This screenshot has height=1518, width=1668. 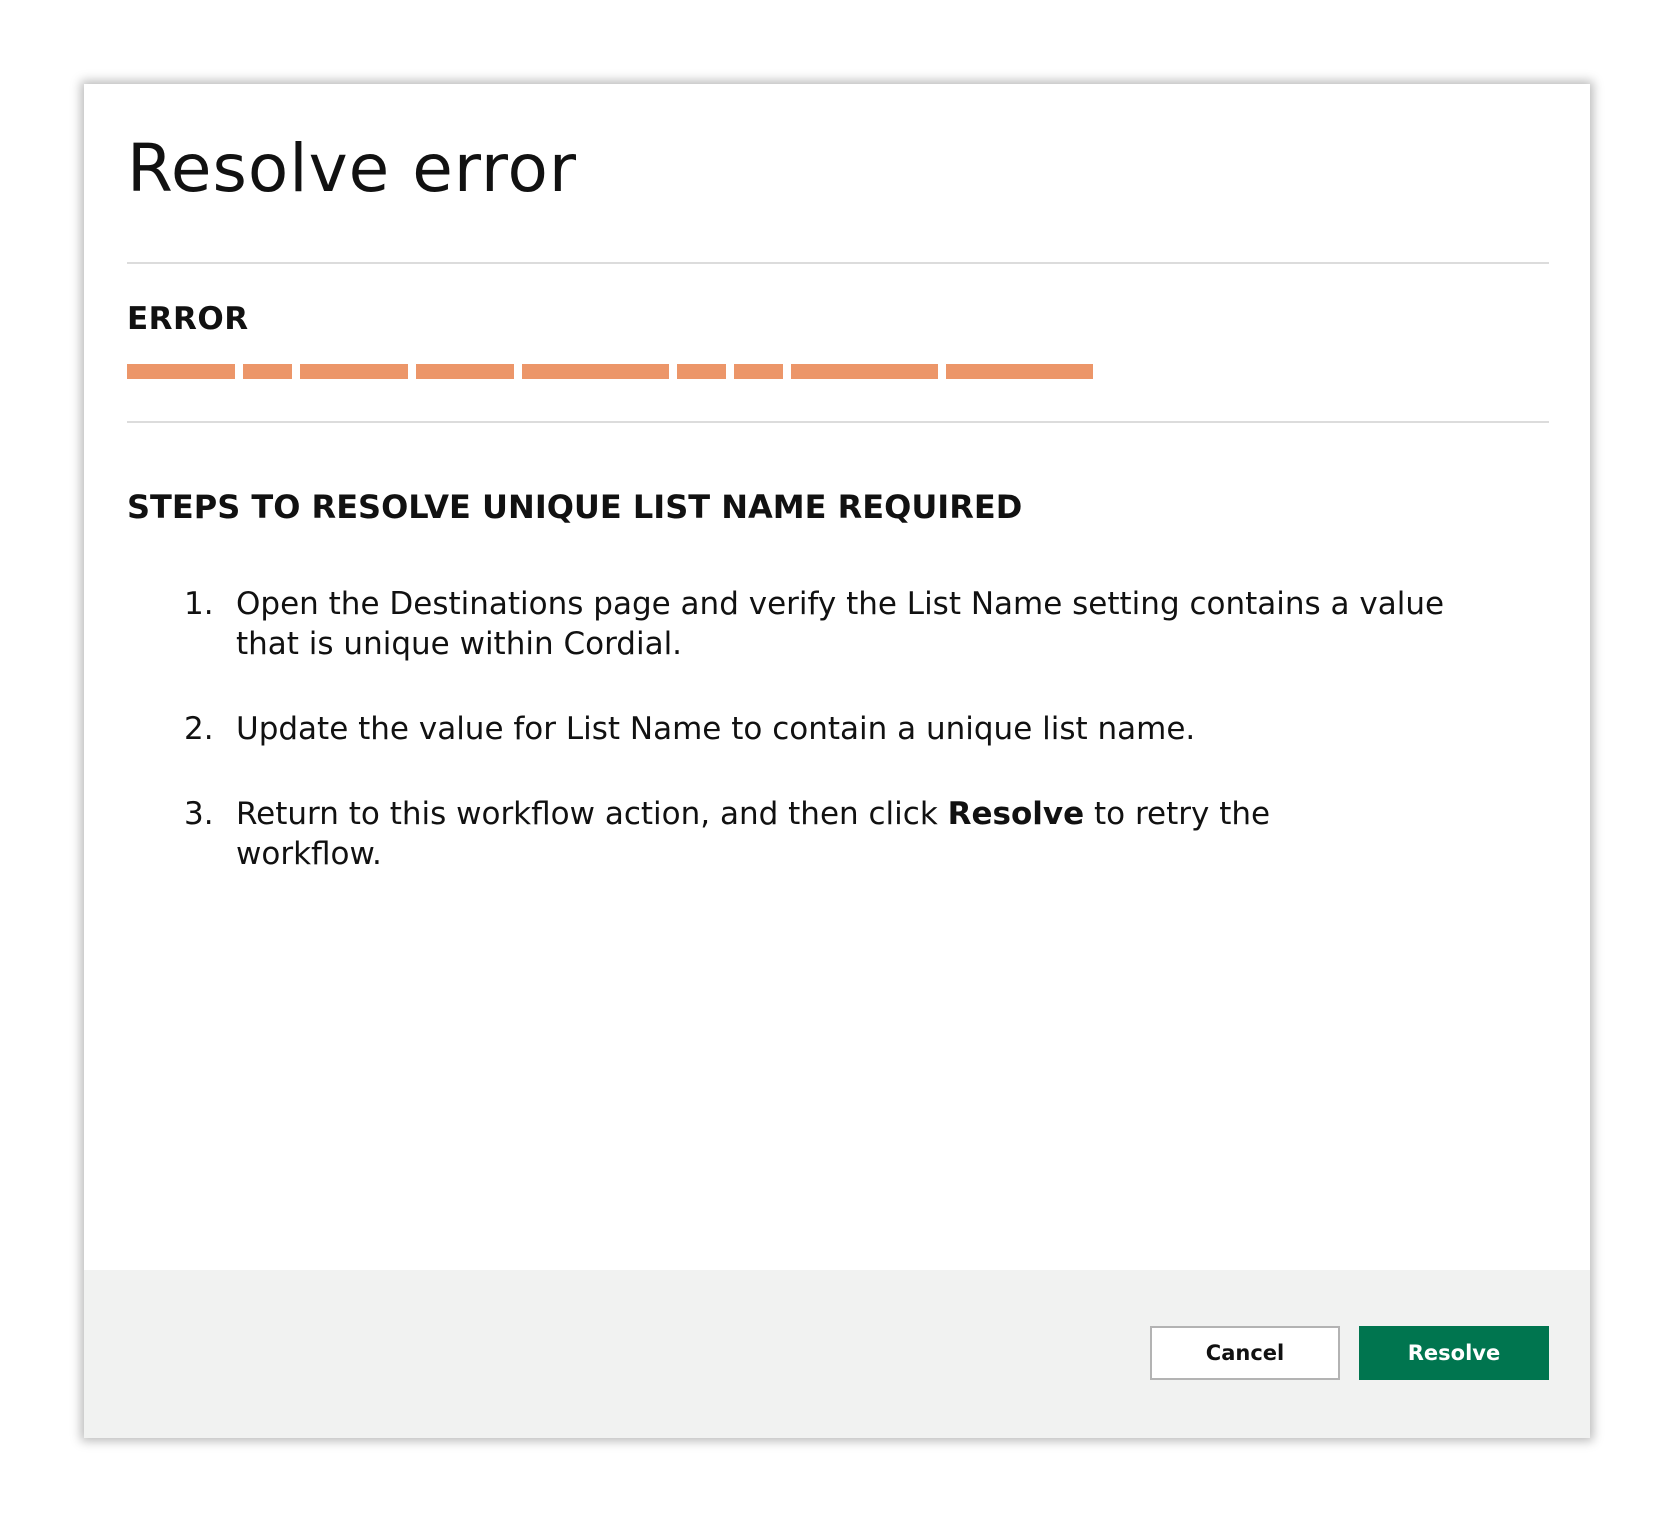 I want to click on resolve-emphasis: Resolve, so click(x=1016, y=814).